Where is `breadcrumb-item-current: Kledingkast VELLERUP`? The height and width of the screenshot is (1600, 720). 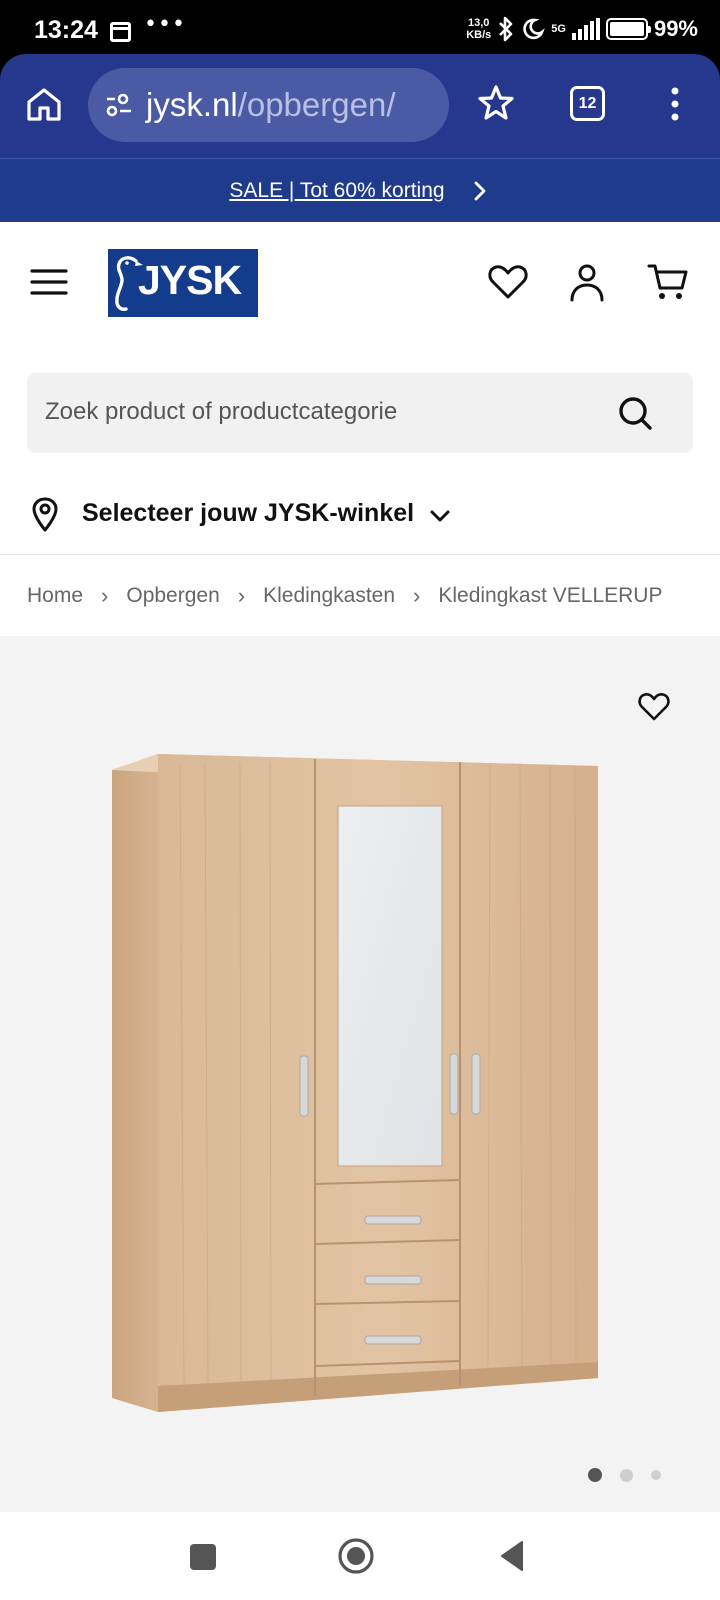 breadcrumb-item-current: Kledingkast VELLERUP is located at coordinates (550, 595).